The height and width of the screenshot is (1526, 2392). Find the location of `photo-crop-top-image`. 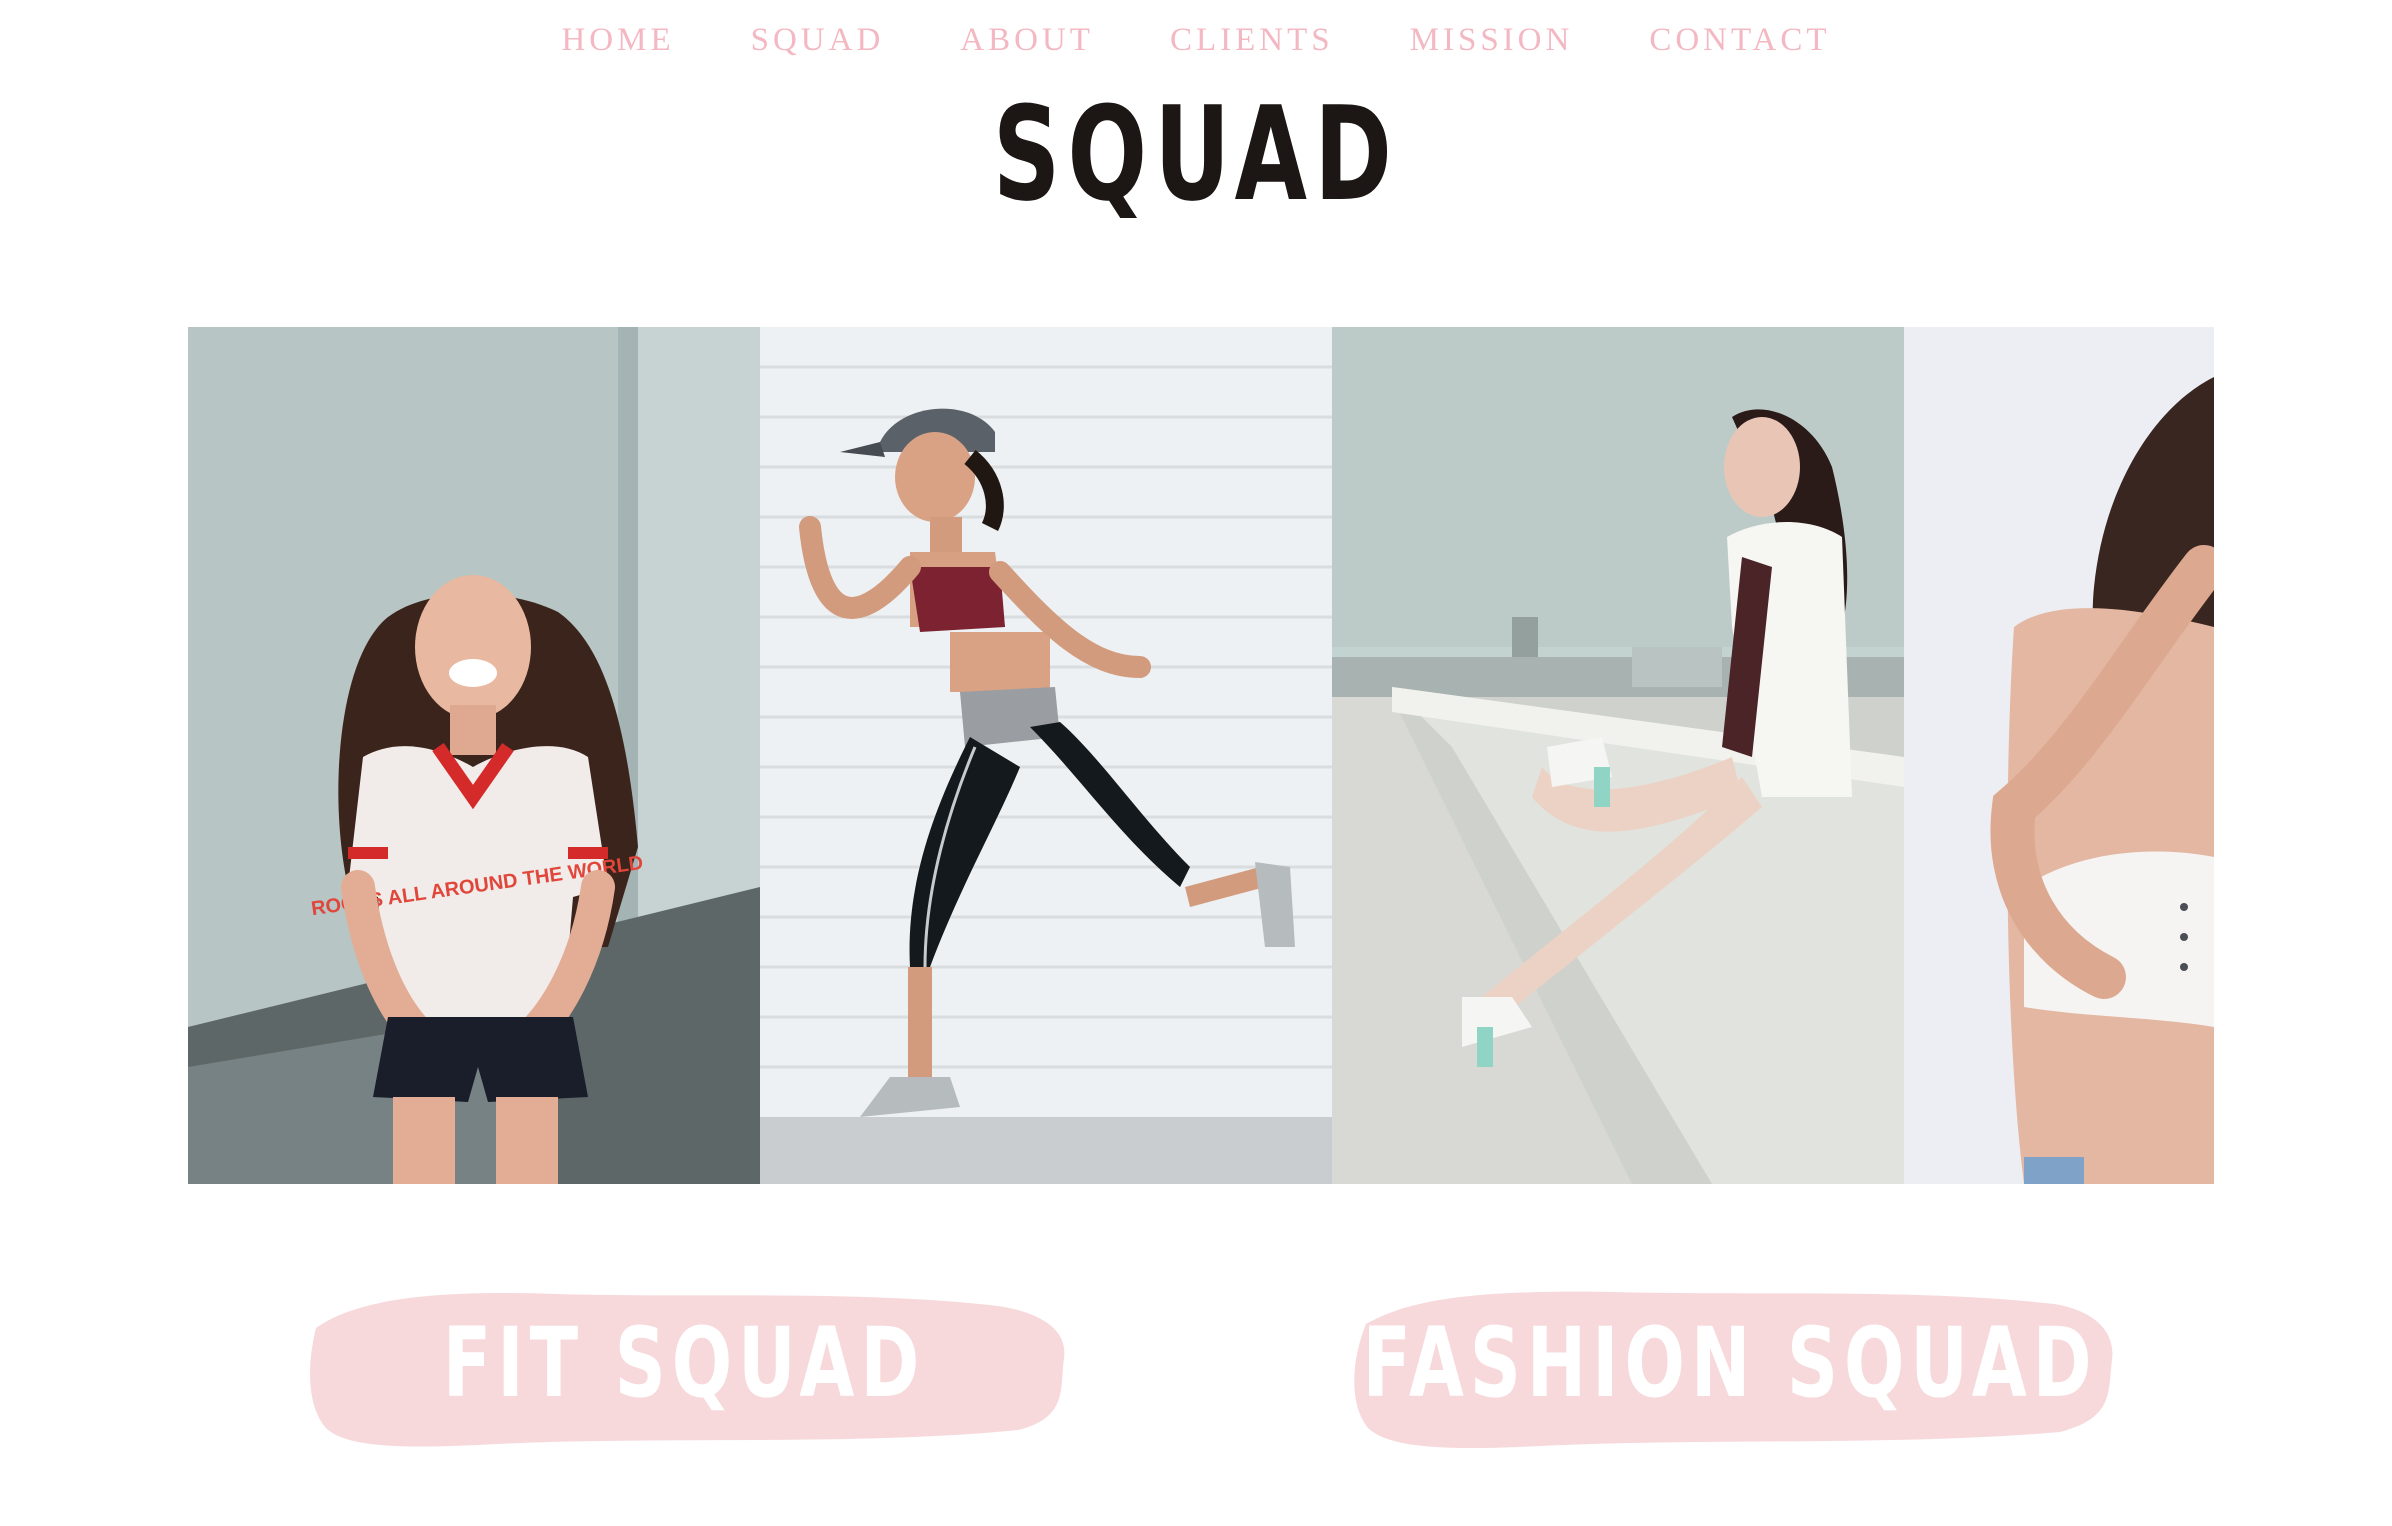

photo-crop-top-image is located at coordinates (2059, 755).